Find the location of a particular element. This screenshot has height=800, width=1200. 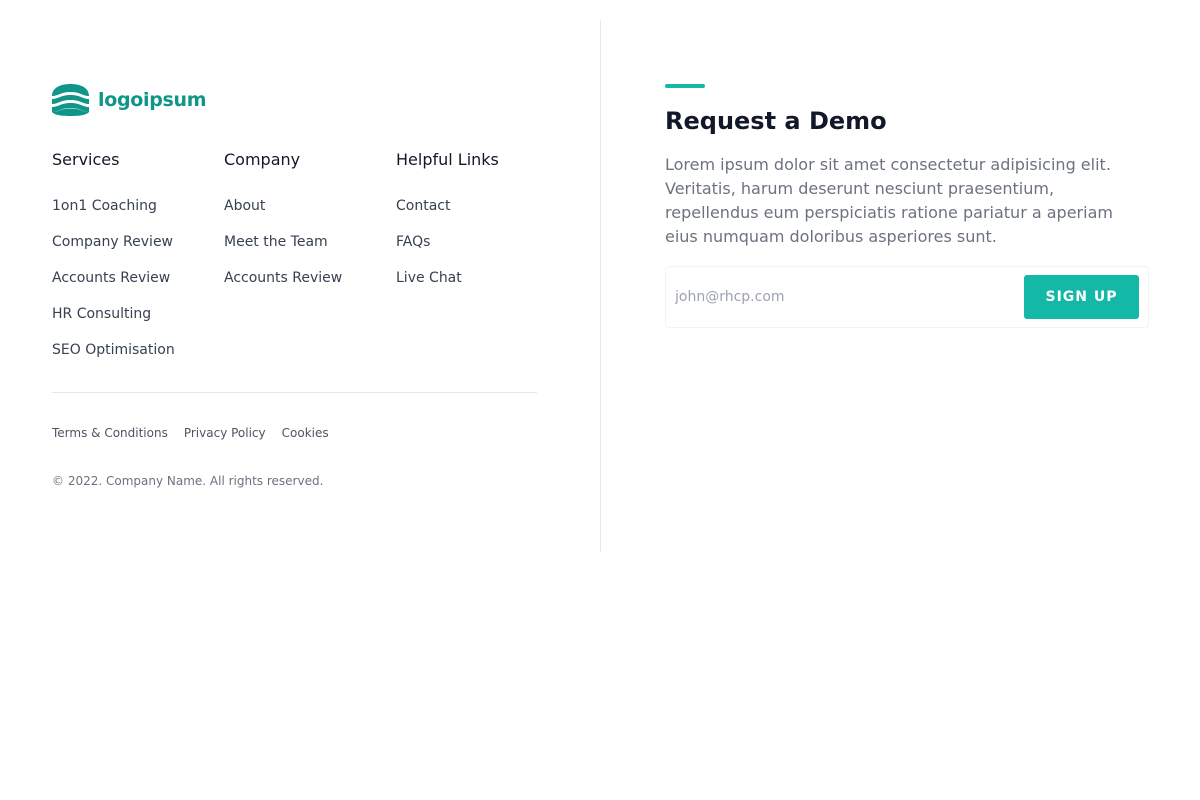

accent-bar is located at coordinates (685, 86).